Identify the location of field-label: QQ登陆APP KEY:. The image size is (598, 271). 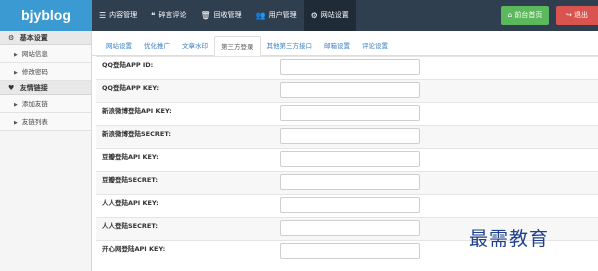
(131, 88).